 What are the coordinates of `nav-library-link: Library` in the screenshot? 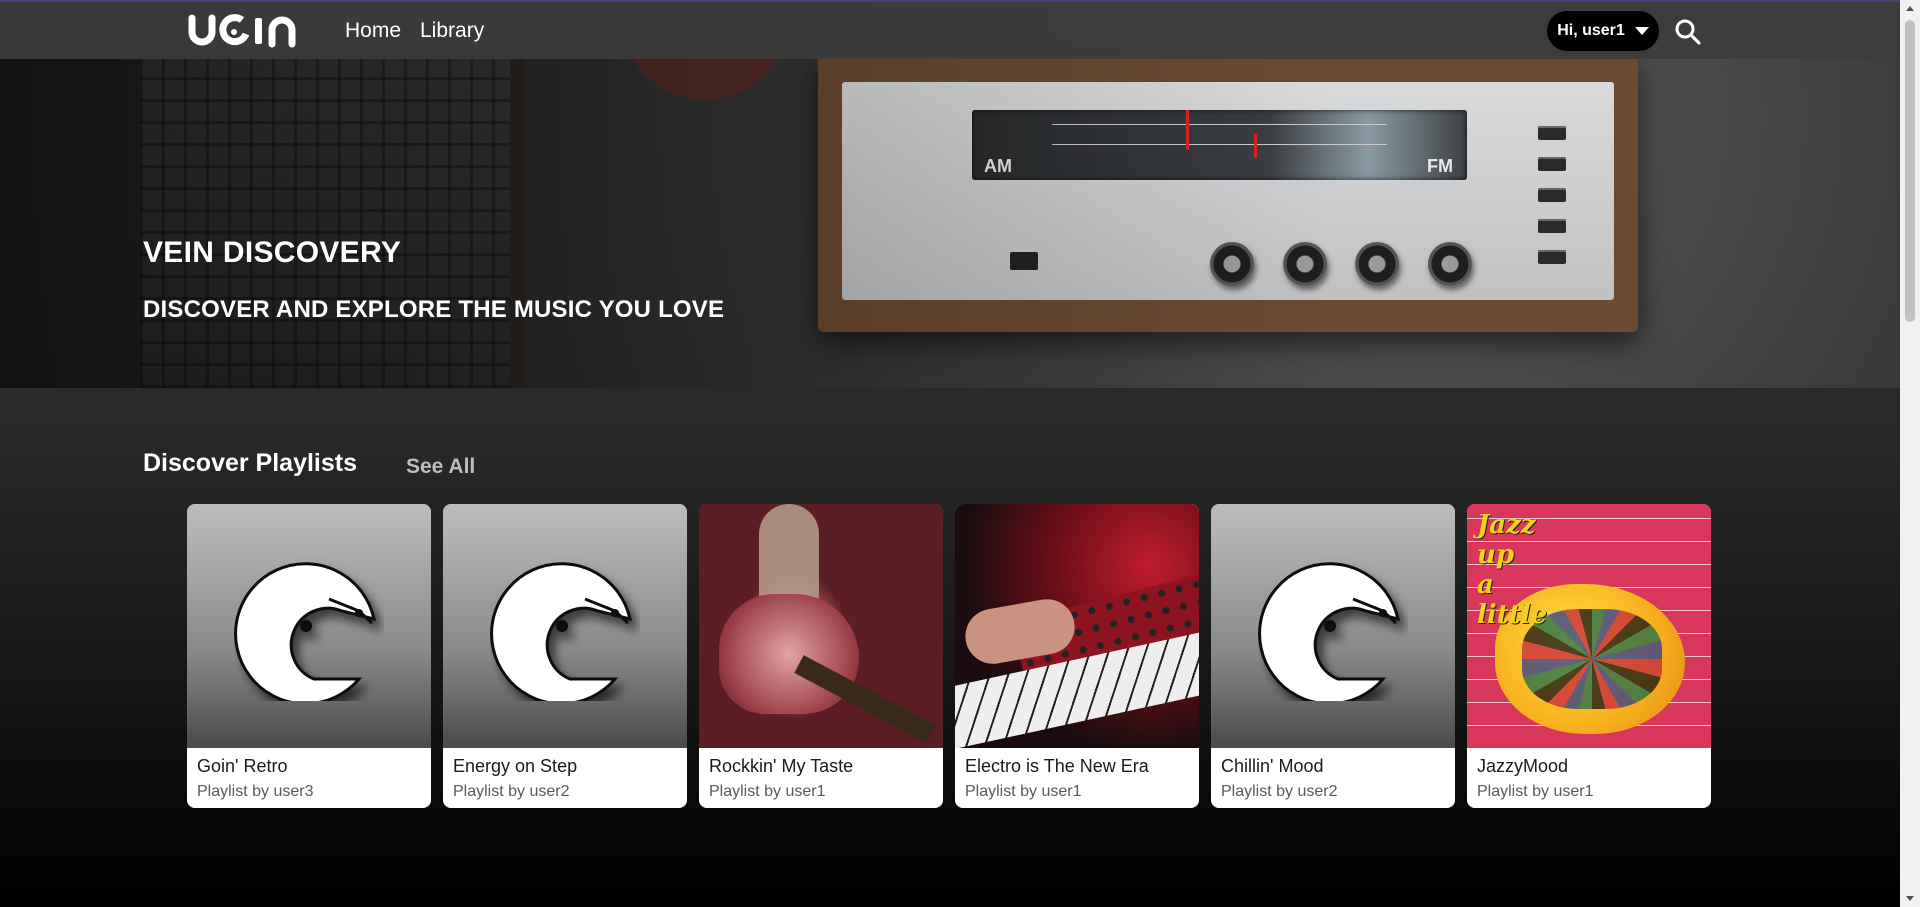 It's located at (452, 31).